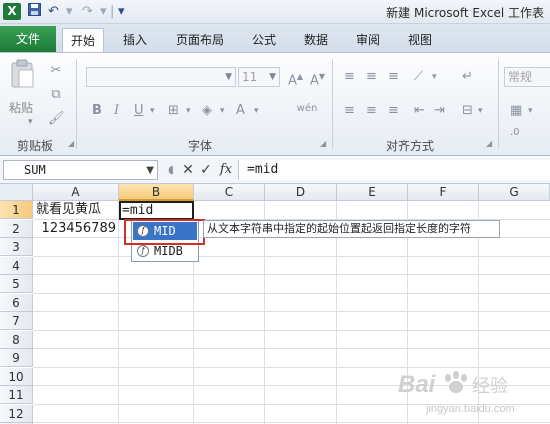 The image size is (550, 424). What do you see at coordinates (520, 77) in the screenshot?
I see `number-format-value: 常规` at bounding box center [520, 77].